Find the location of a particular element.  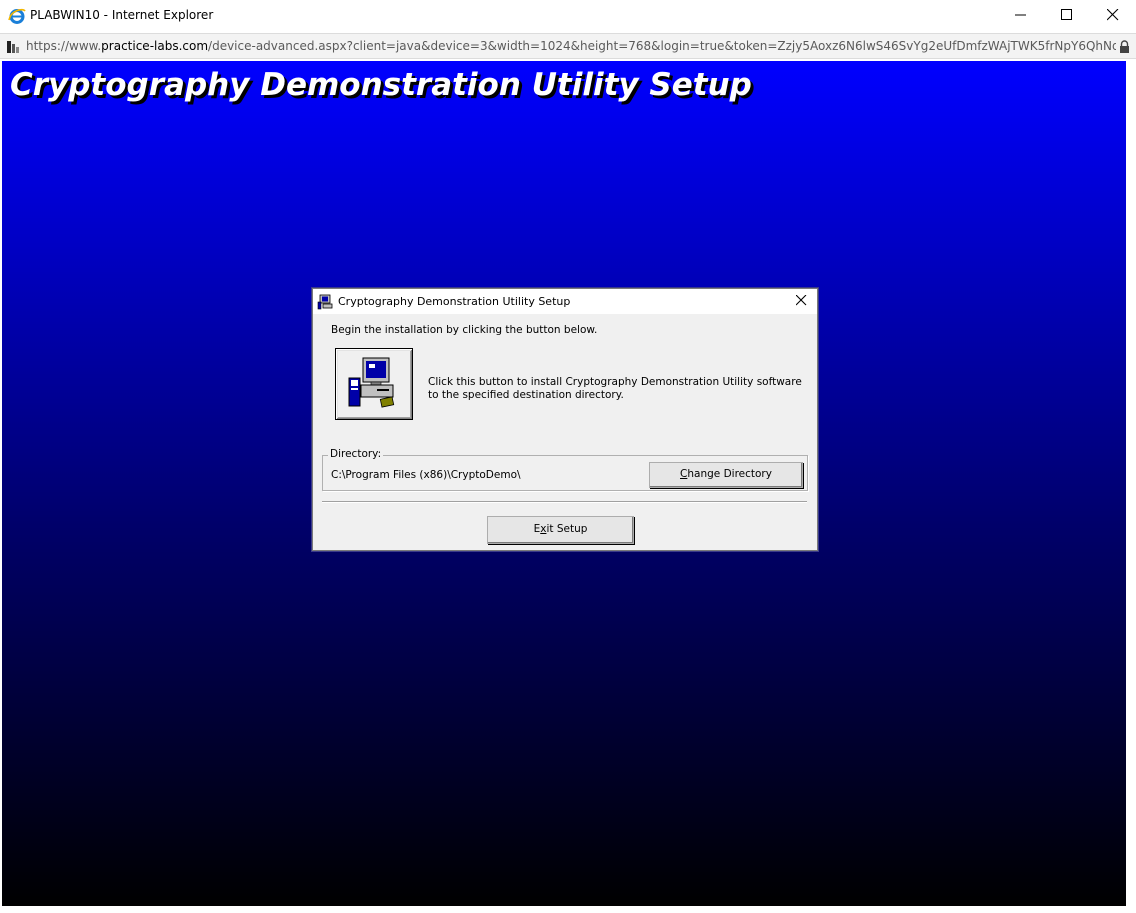

computer-install-icon is located at coordinates (371, 382).